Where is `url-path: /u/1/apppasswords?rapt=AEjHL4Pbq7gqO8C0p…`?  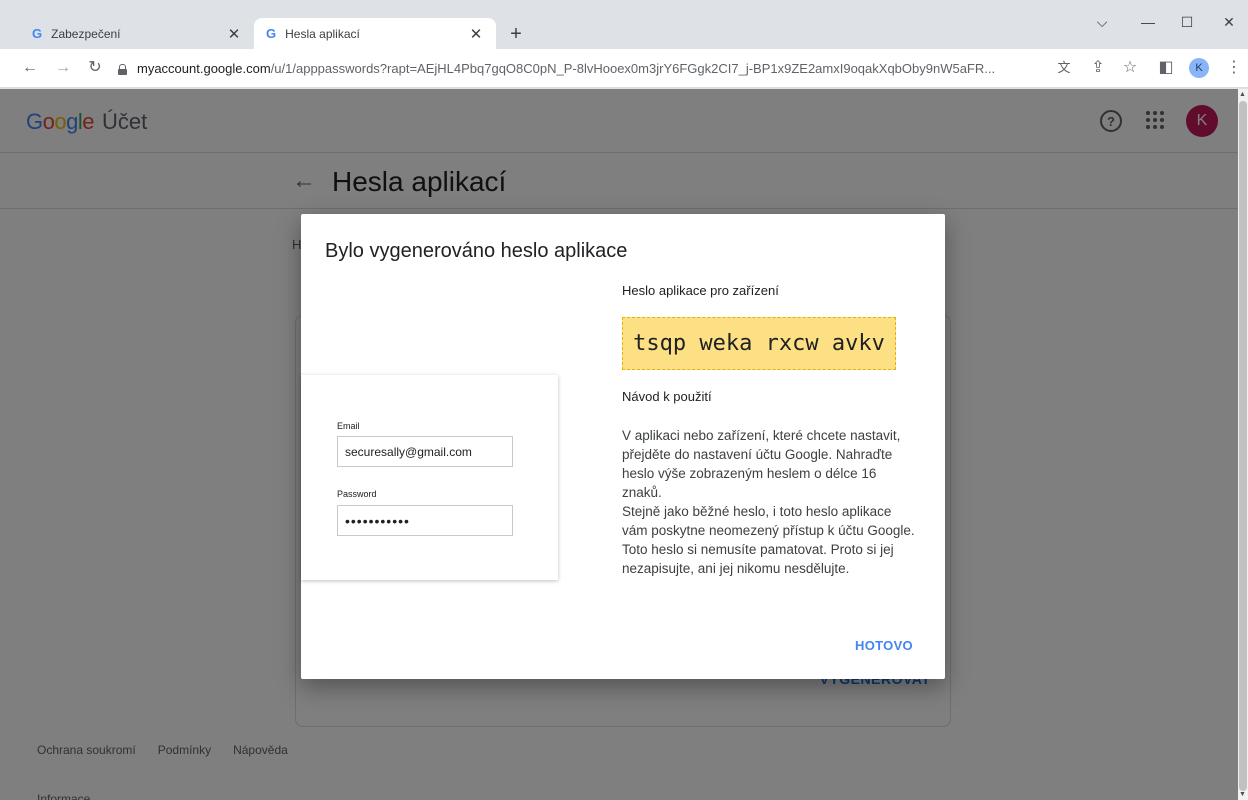
url-path: /u/1/apppasswords?rapt=AEjHL4Pbq7gqO8C0p… is located at coordinates (633, 68).